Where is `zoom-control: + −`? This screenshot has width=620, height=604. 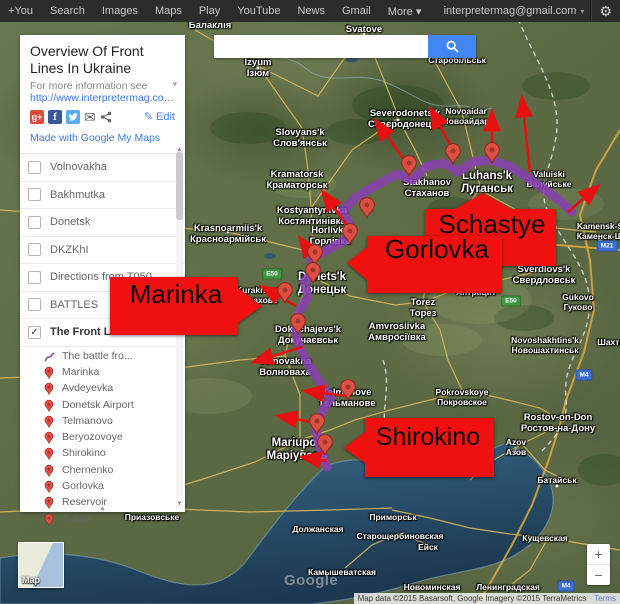
zoom-control: + − is located at coordinates (598, 564).